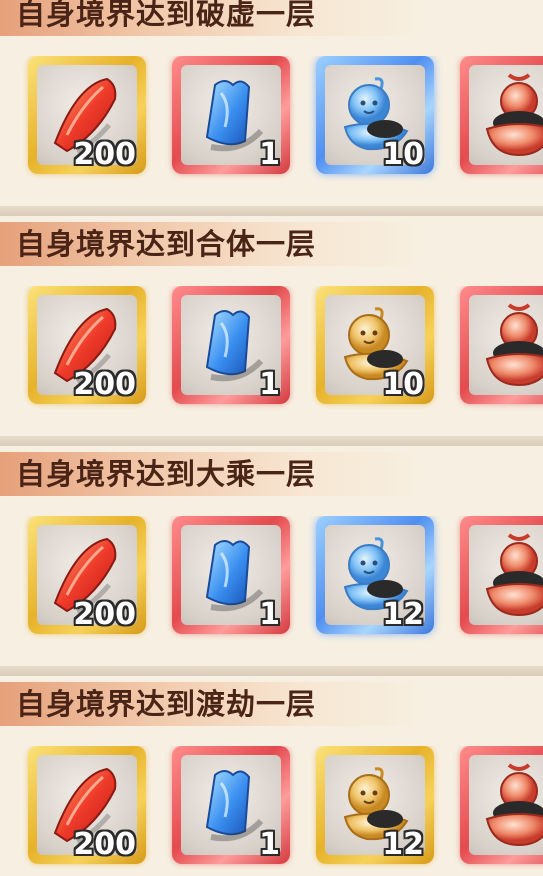  I want to click on reward-section-header: 自身境界达到渡劫一层, so click(215, 704).